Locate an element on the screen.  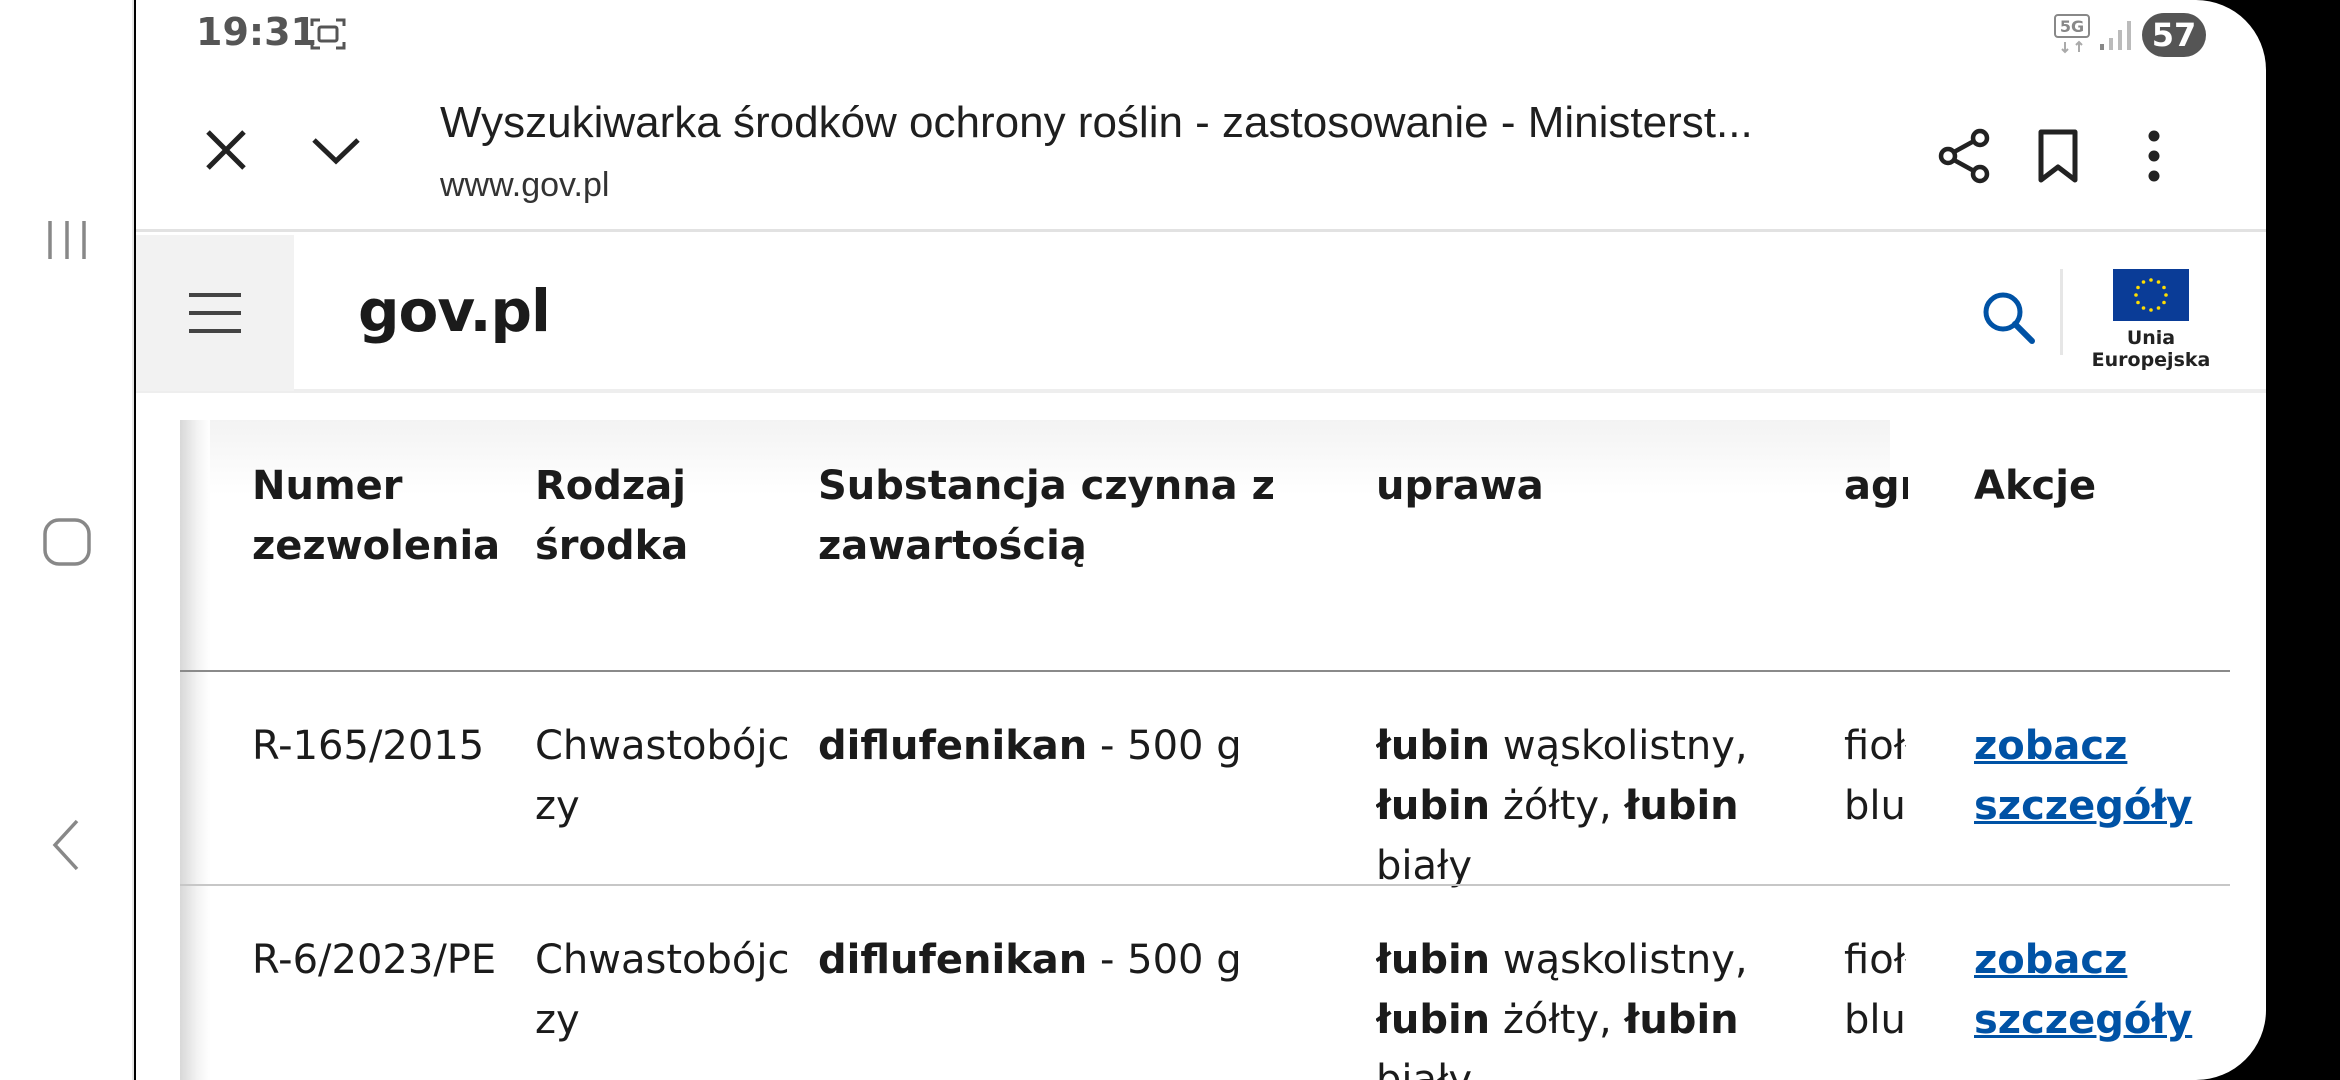
back-button is located at coordinates (67, 845).